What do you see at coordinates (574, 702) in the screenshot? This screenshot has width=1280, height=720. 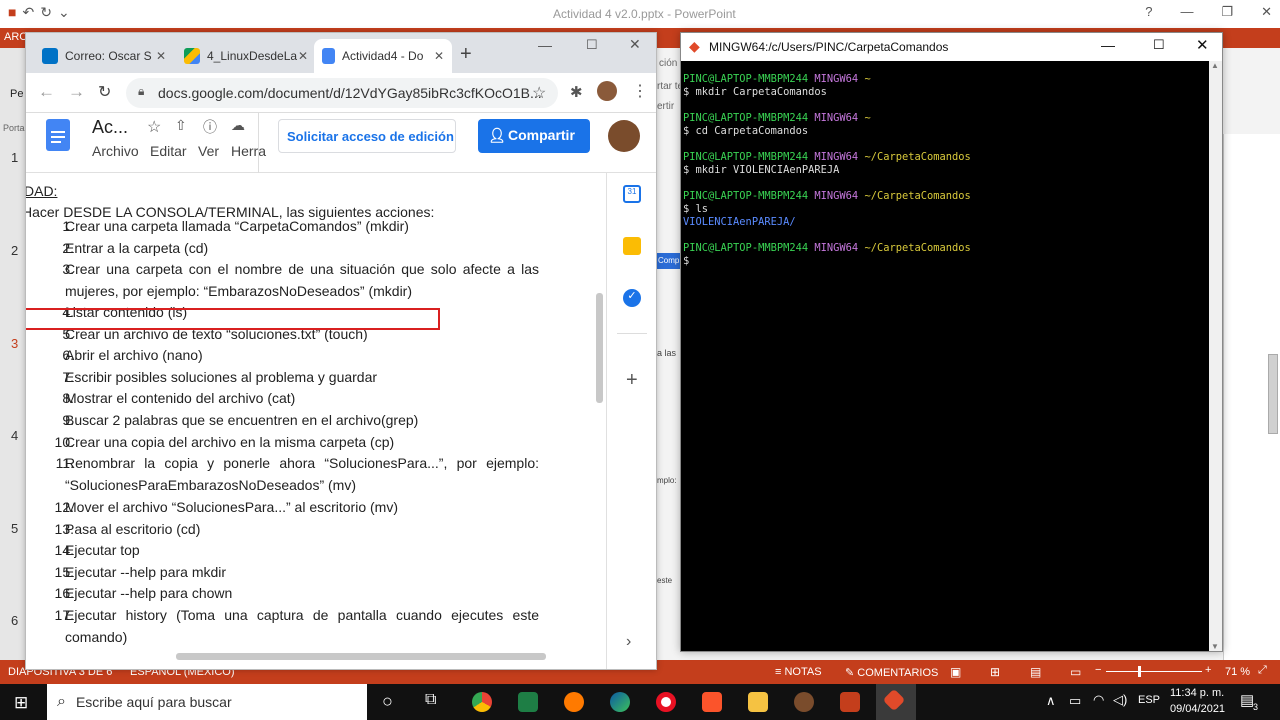 I see `firefox-icon` at bounding box center [574, 702].